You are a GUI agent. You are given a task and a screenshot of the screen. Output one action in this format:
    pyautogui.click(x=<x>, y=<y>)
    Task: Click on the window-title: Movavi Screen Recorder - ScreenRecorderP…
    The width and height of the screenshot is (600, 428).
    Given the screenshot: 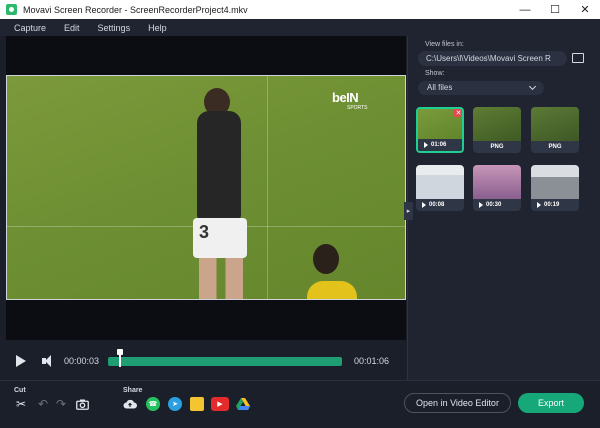 What is the action you would take?
    pyautogui.click(x=135, y=9)
    